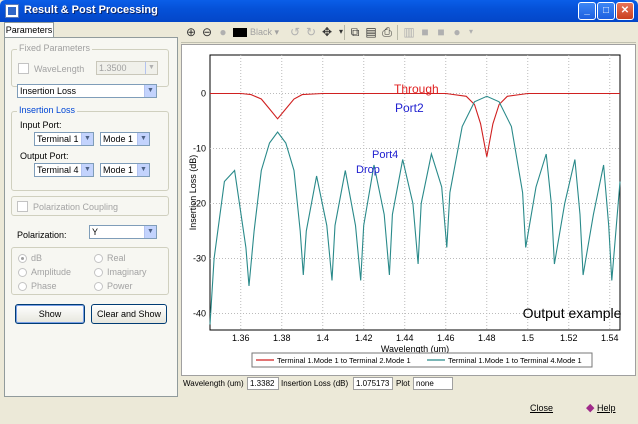  What do you see at coordinates (98, 286) in the screenshot?
I see `power-radio` at bounding box center [98, 286].